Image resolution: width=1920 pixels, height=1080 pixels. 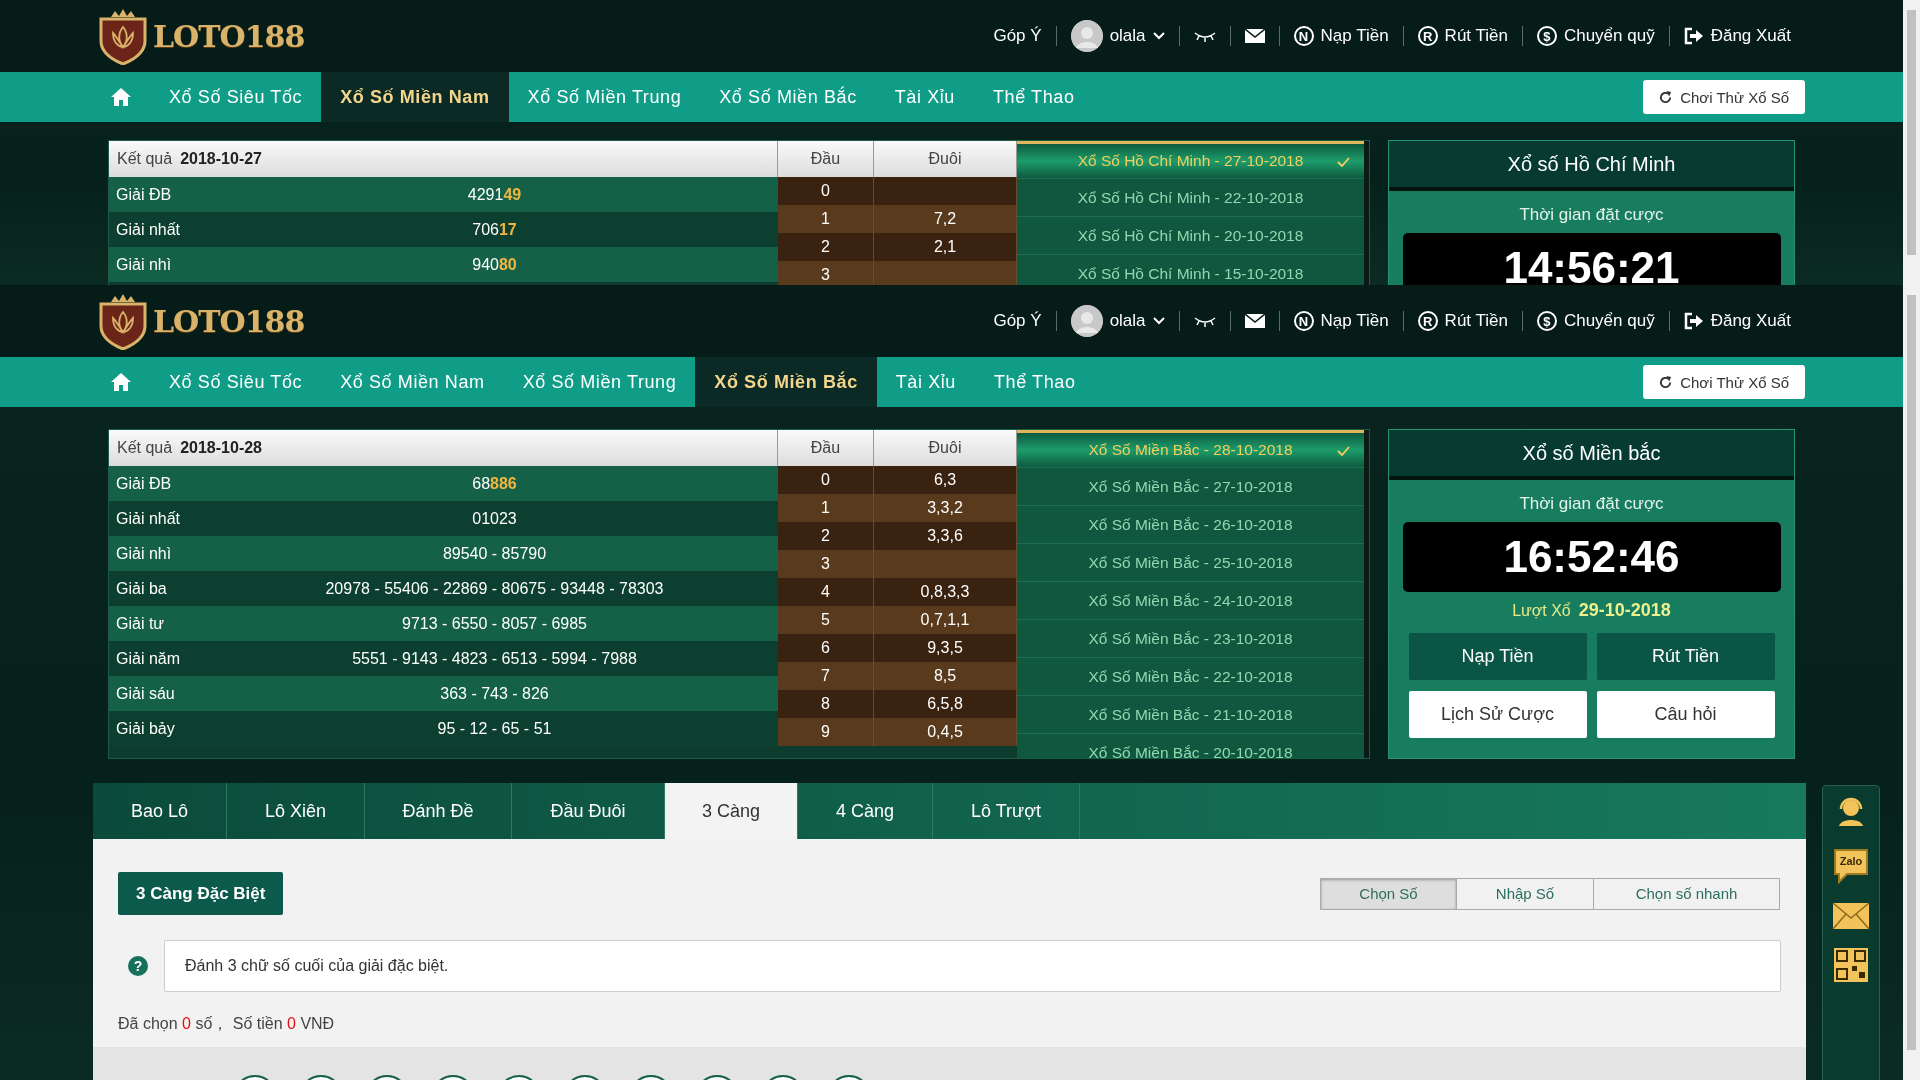 What do you see at coordinates (145, 693) in the screenshot?
I see `prize-label: Giải sáu` at bounding box center [145, 693].